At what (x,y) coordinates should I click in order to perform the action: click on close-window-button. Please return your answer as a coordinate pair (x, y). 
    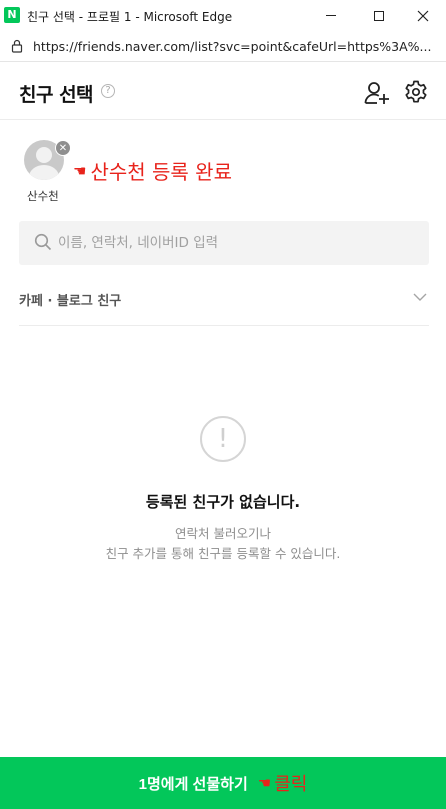
    Looking at the image, I should click on (423, 15).